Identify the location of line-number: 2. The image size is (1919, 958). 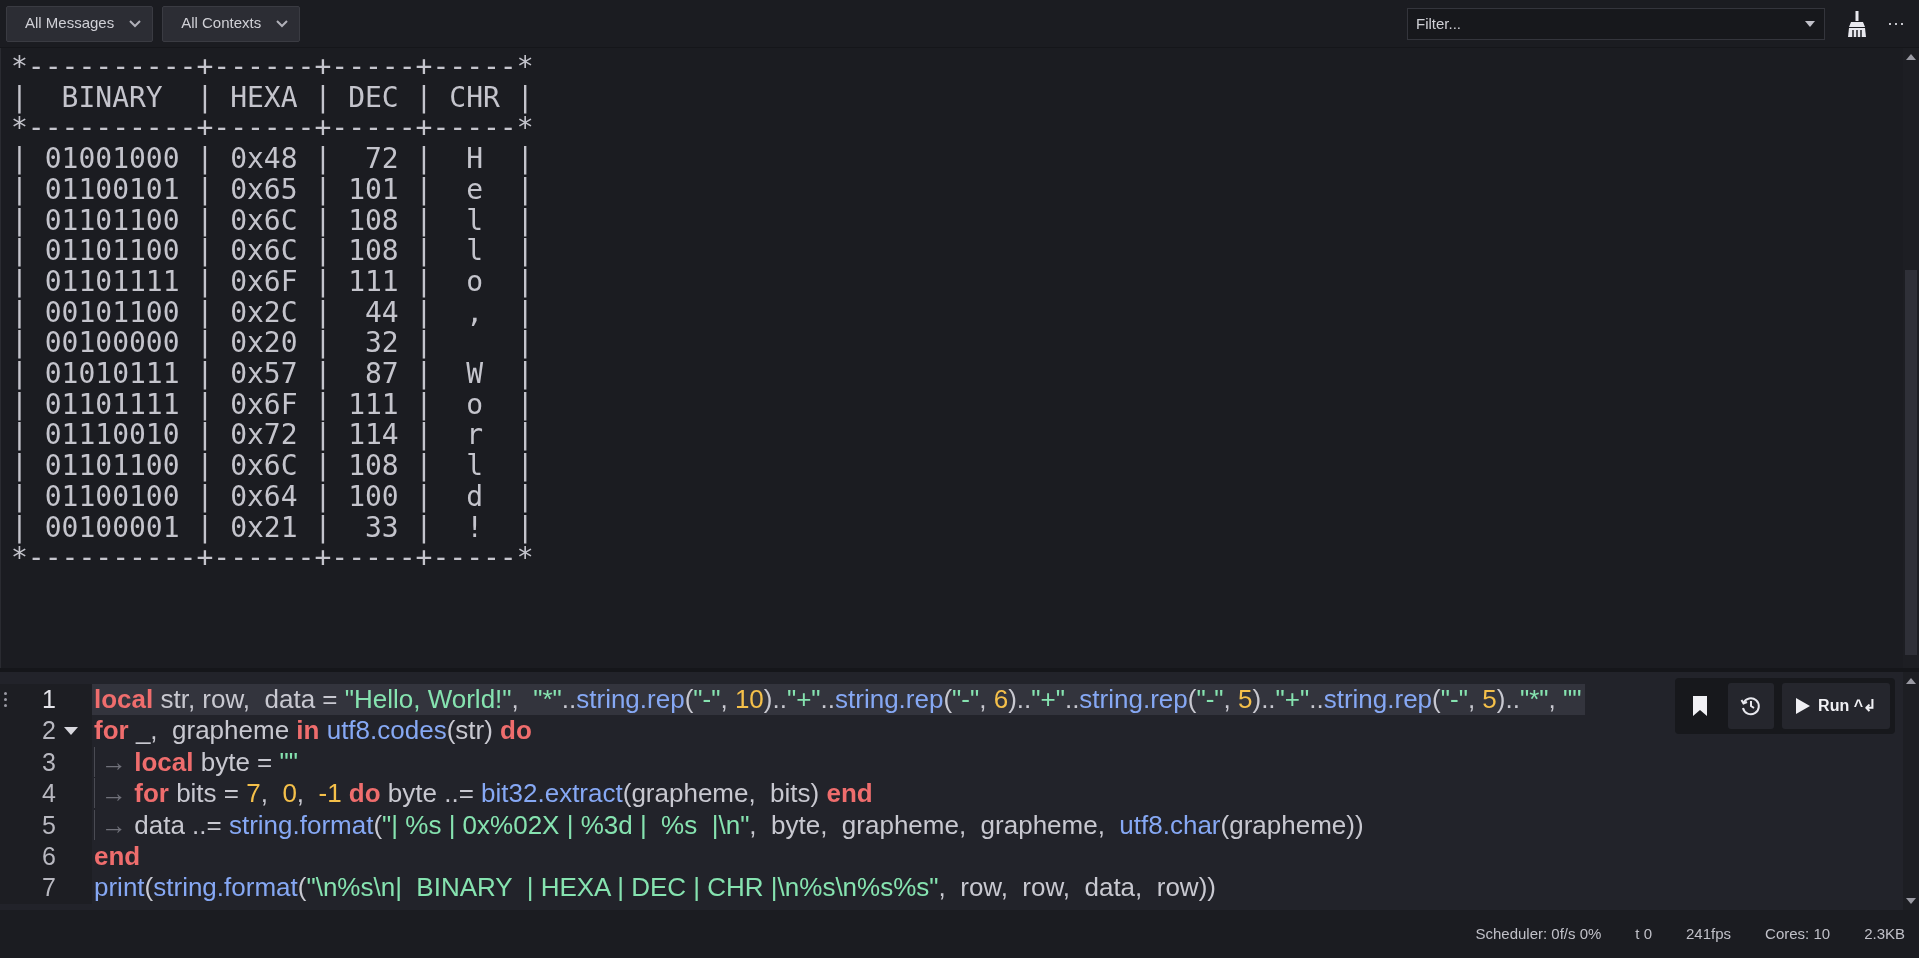
(48, 731).